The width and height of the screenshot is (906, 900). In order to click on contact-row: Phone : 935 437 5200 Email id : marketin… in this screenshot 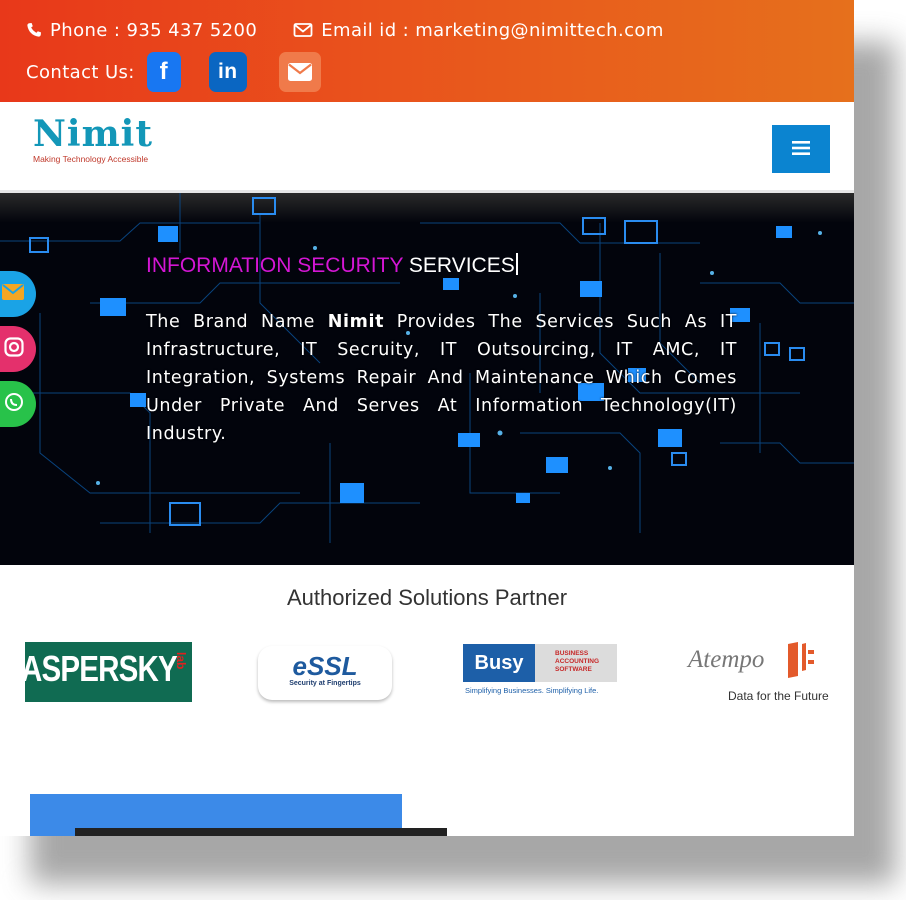, I will do `click(345, 30)`.